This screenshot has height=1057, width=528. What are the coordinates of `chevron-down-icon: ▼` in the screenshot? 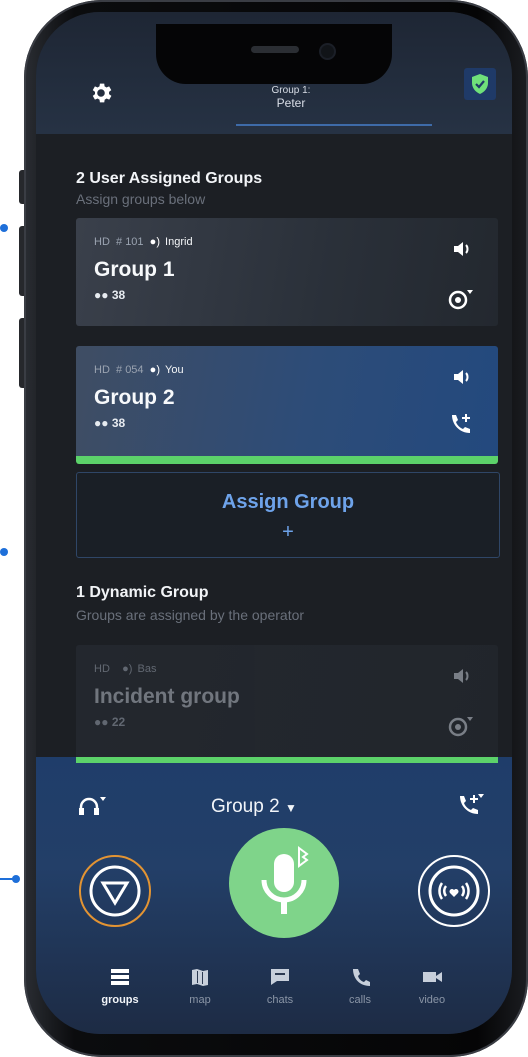 It's located at (290, 808).